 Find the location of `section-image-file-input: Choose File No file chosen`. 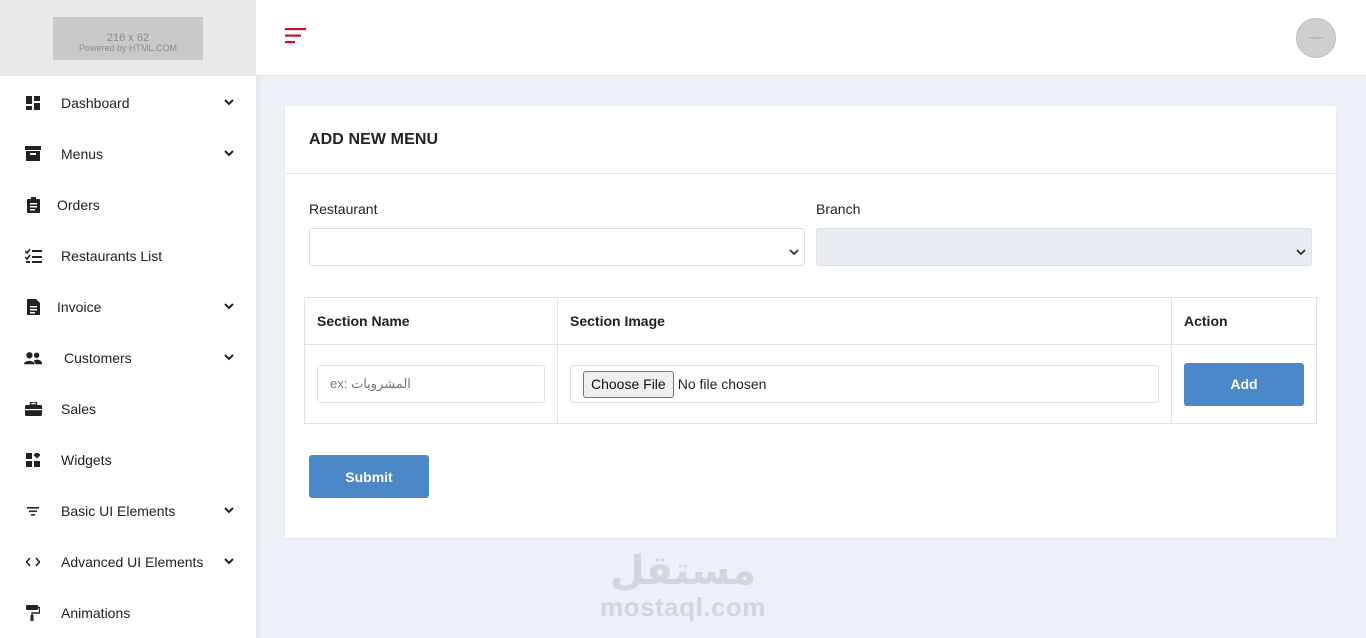

section-image-file-input: Choose File No file chosen is located at coordinates (864, 384).